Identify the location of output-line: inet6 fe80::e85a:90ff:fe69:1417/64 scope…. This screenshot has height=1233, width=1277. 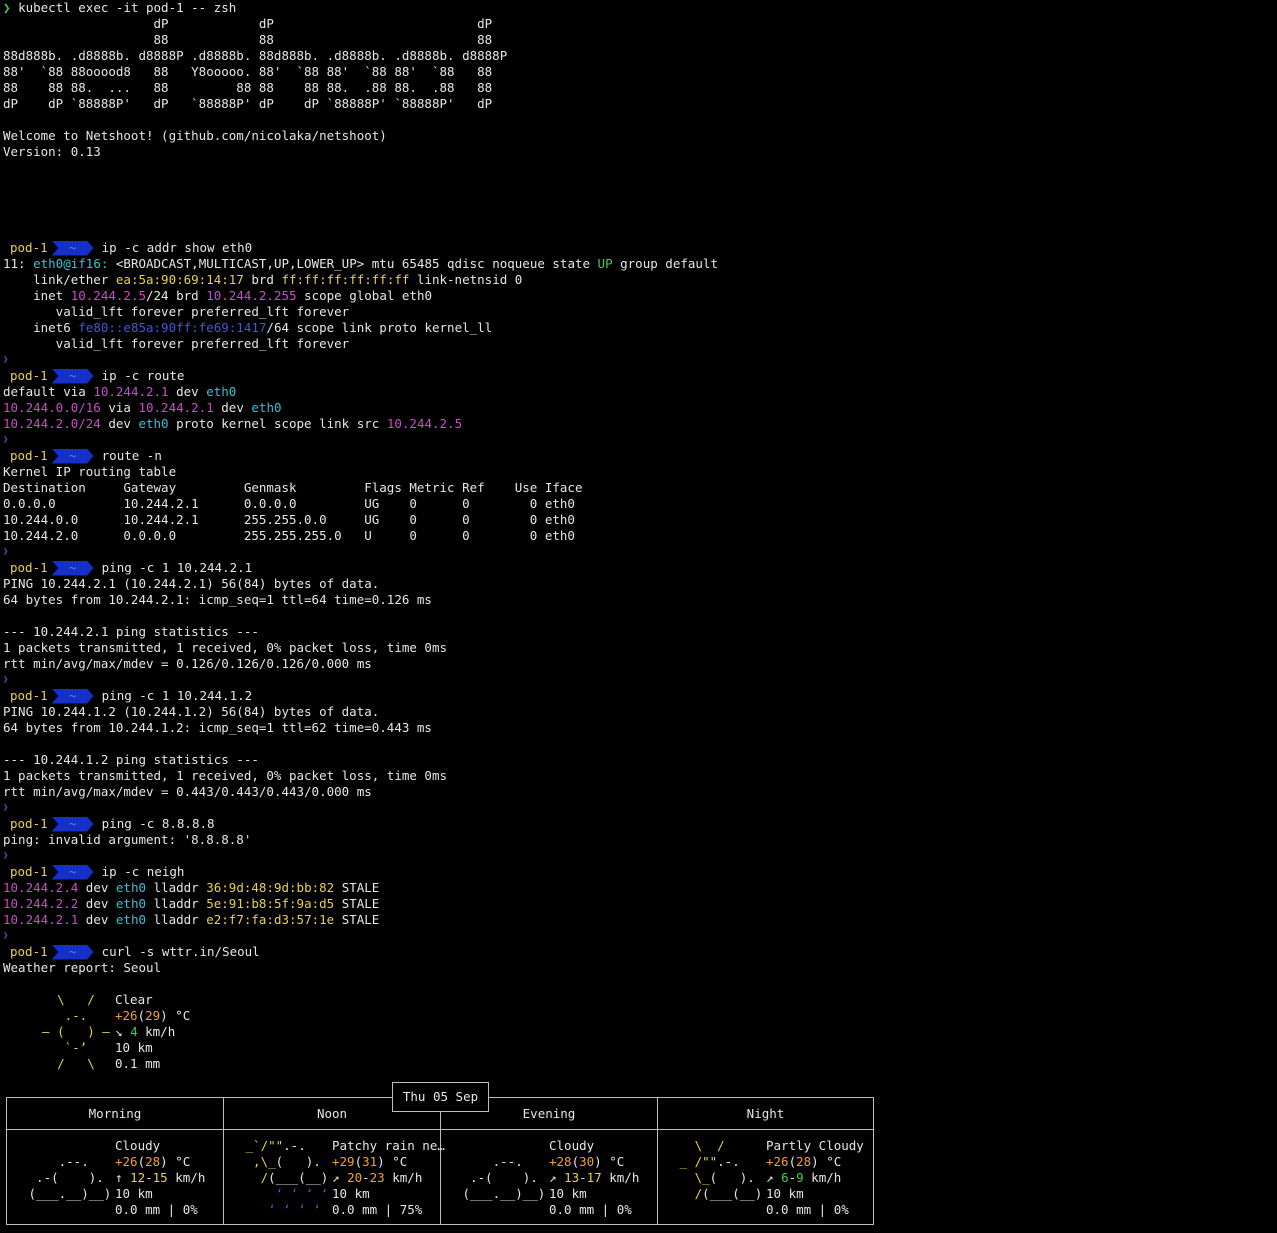
(640, 328).